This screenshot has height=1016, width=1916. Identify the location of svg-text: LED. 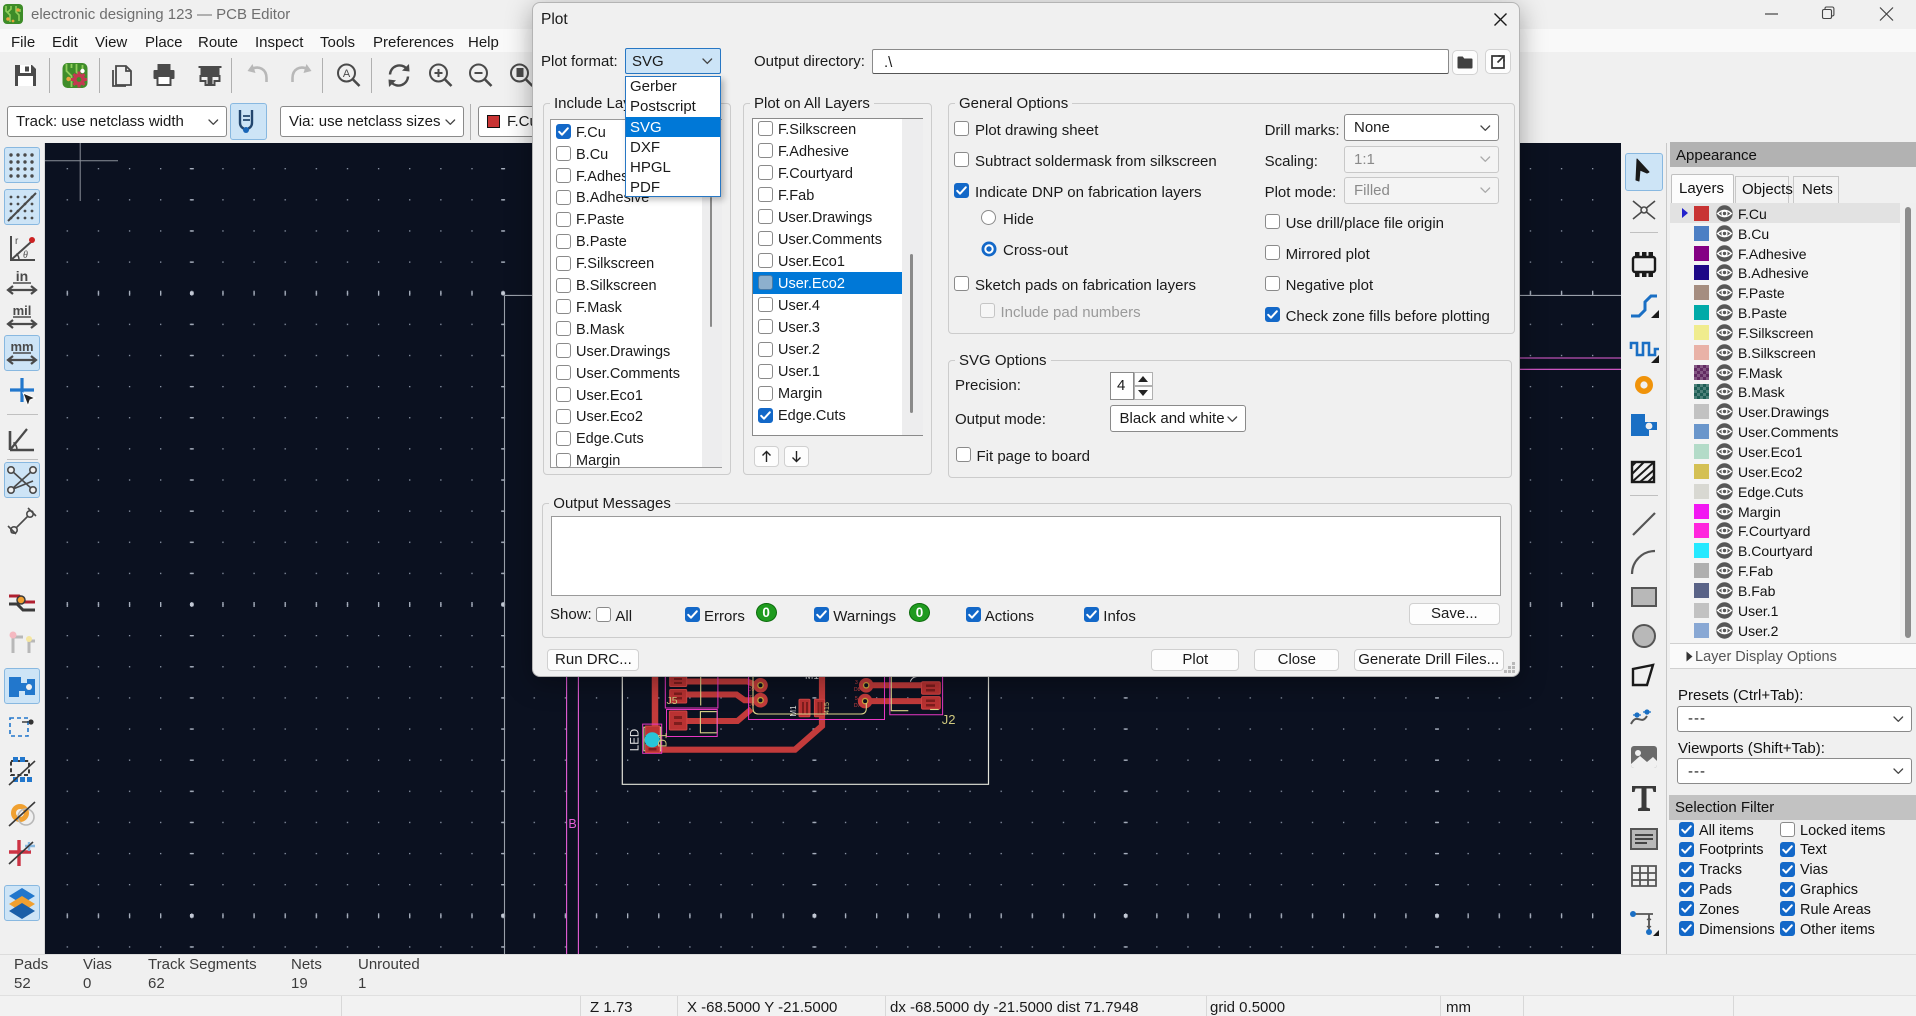
(636, 740).